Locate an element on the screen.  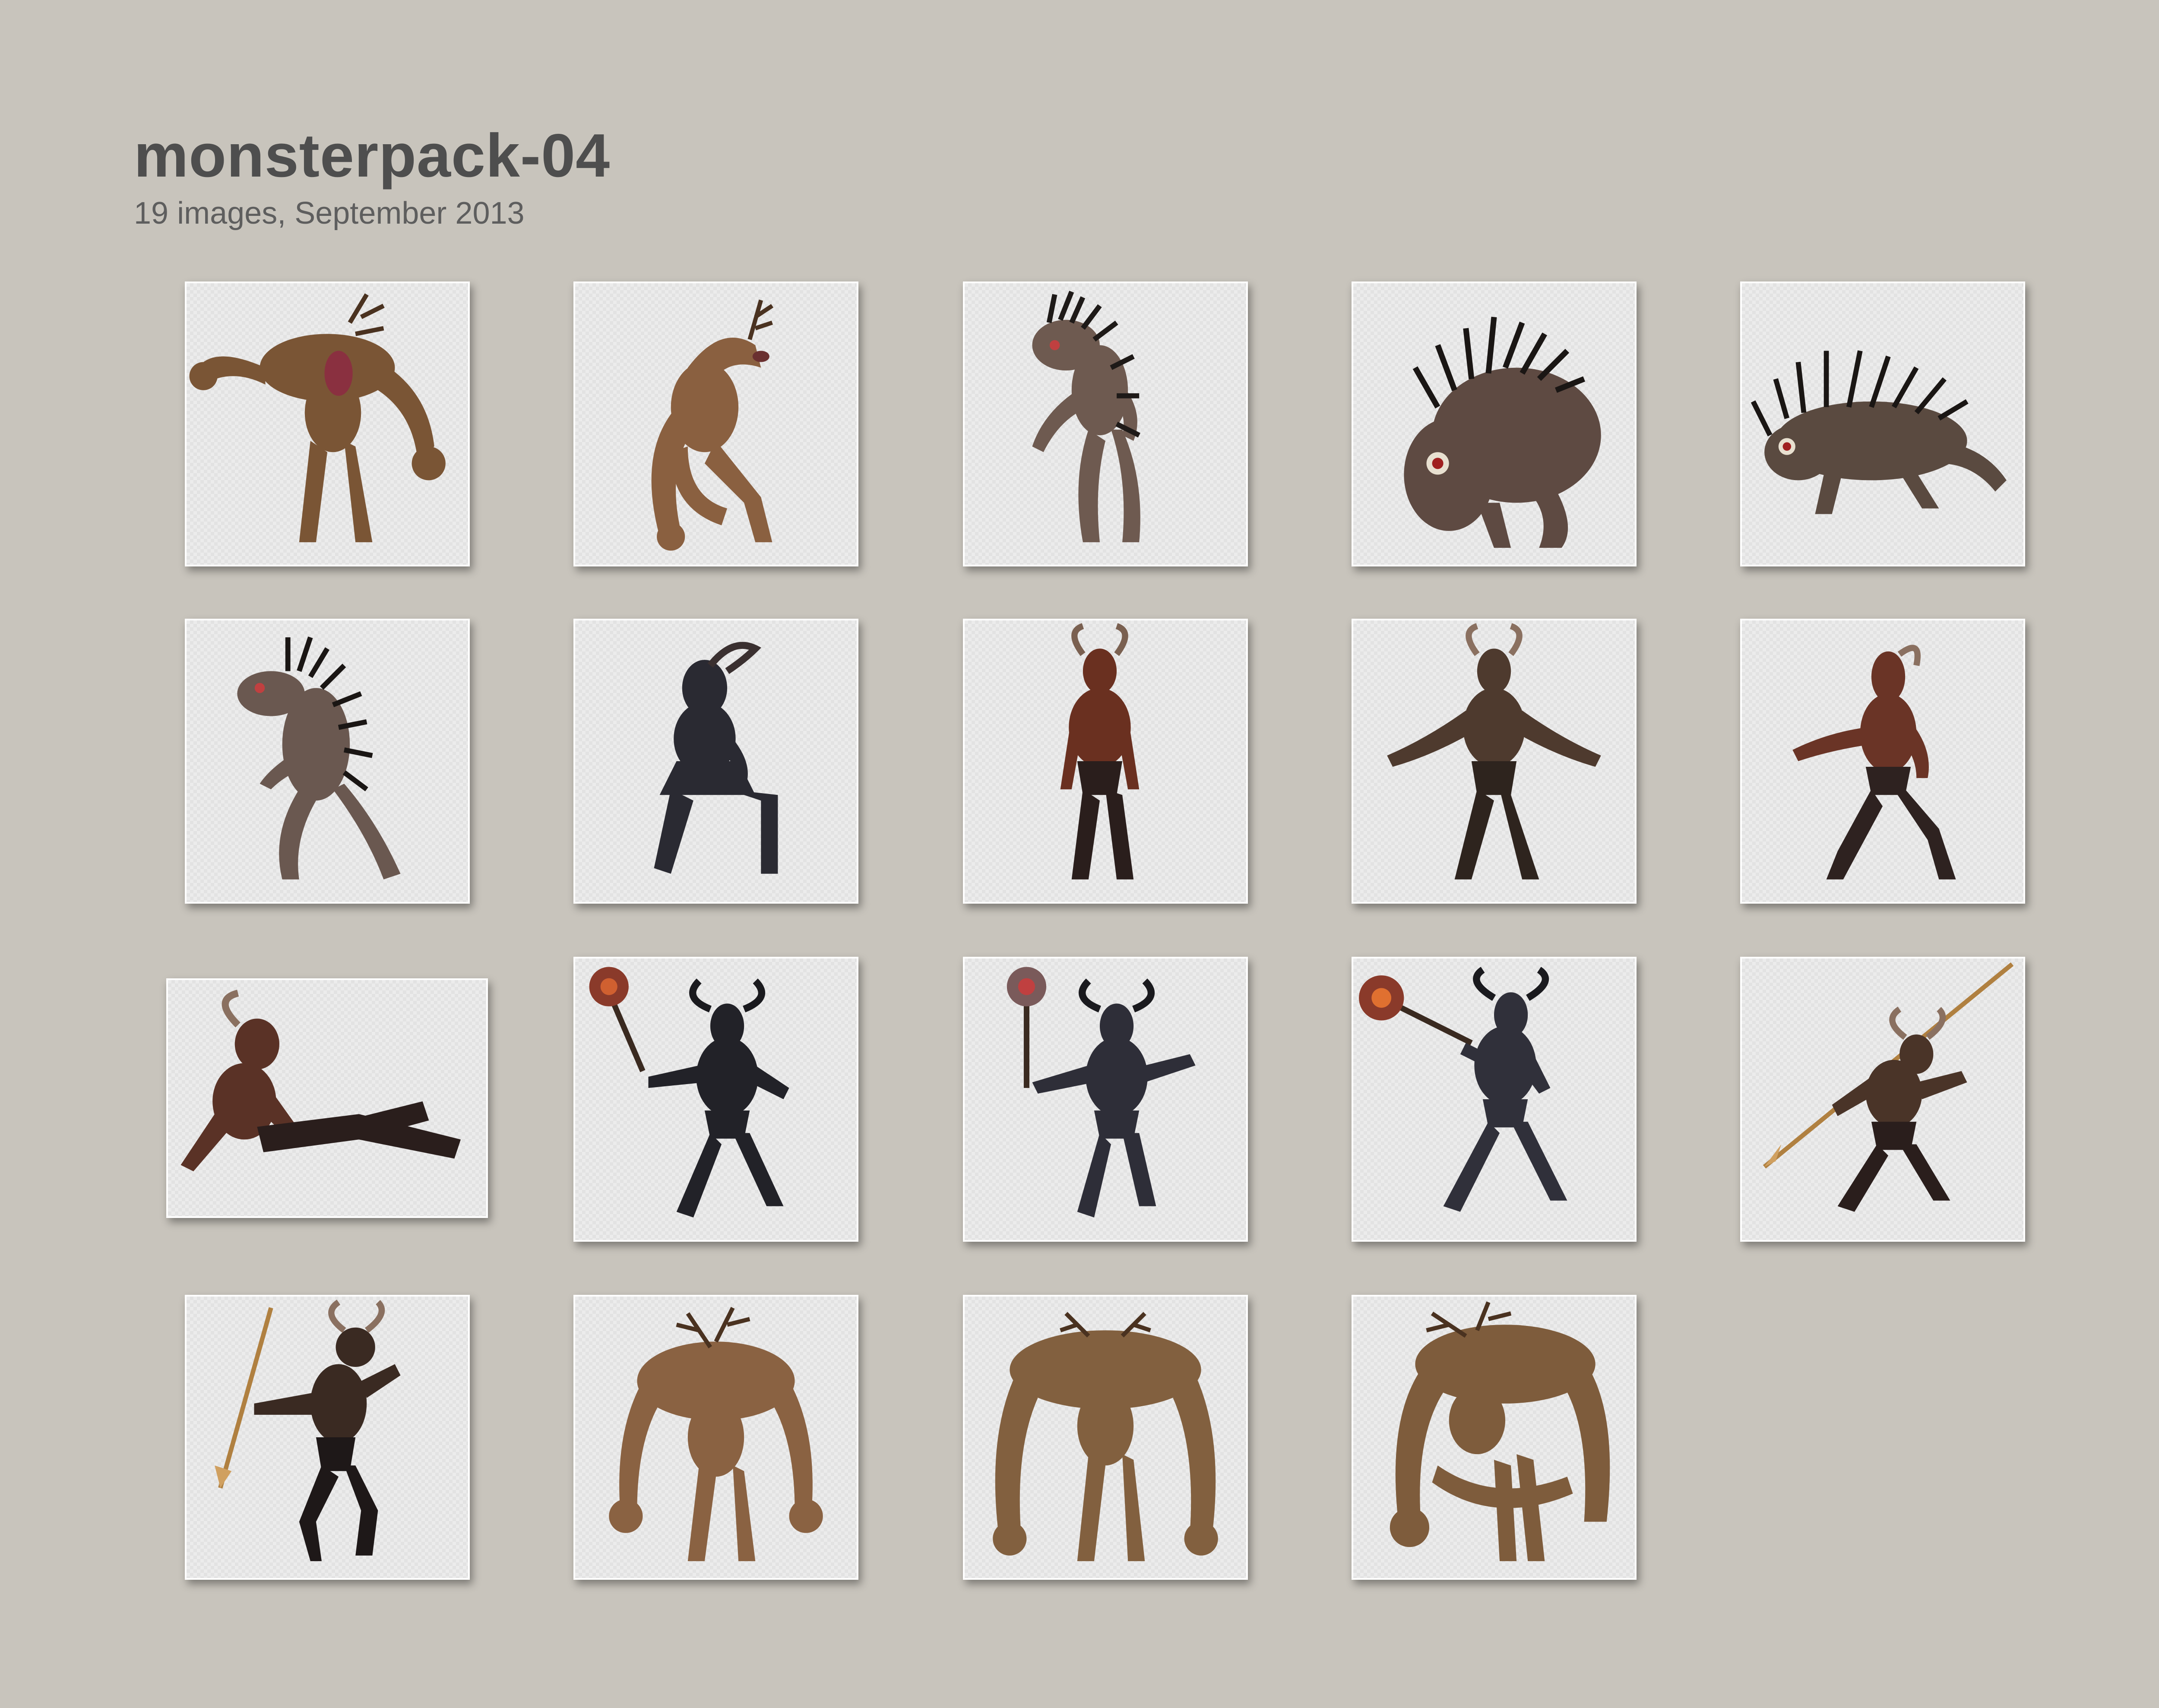
deer-beast-leaping-icon is located at coordinates (712, 425).